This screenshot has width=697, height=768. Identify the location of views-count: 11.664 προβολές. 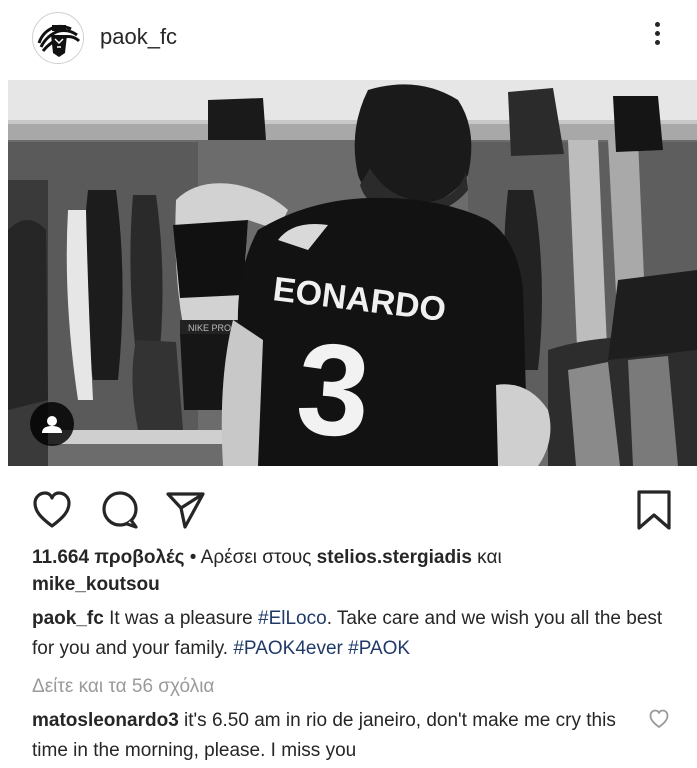
(108, 557).